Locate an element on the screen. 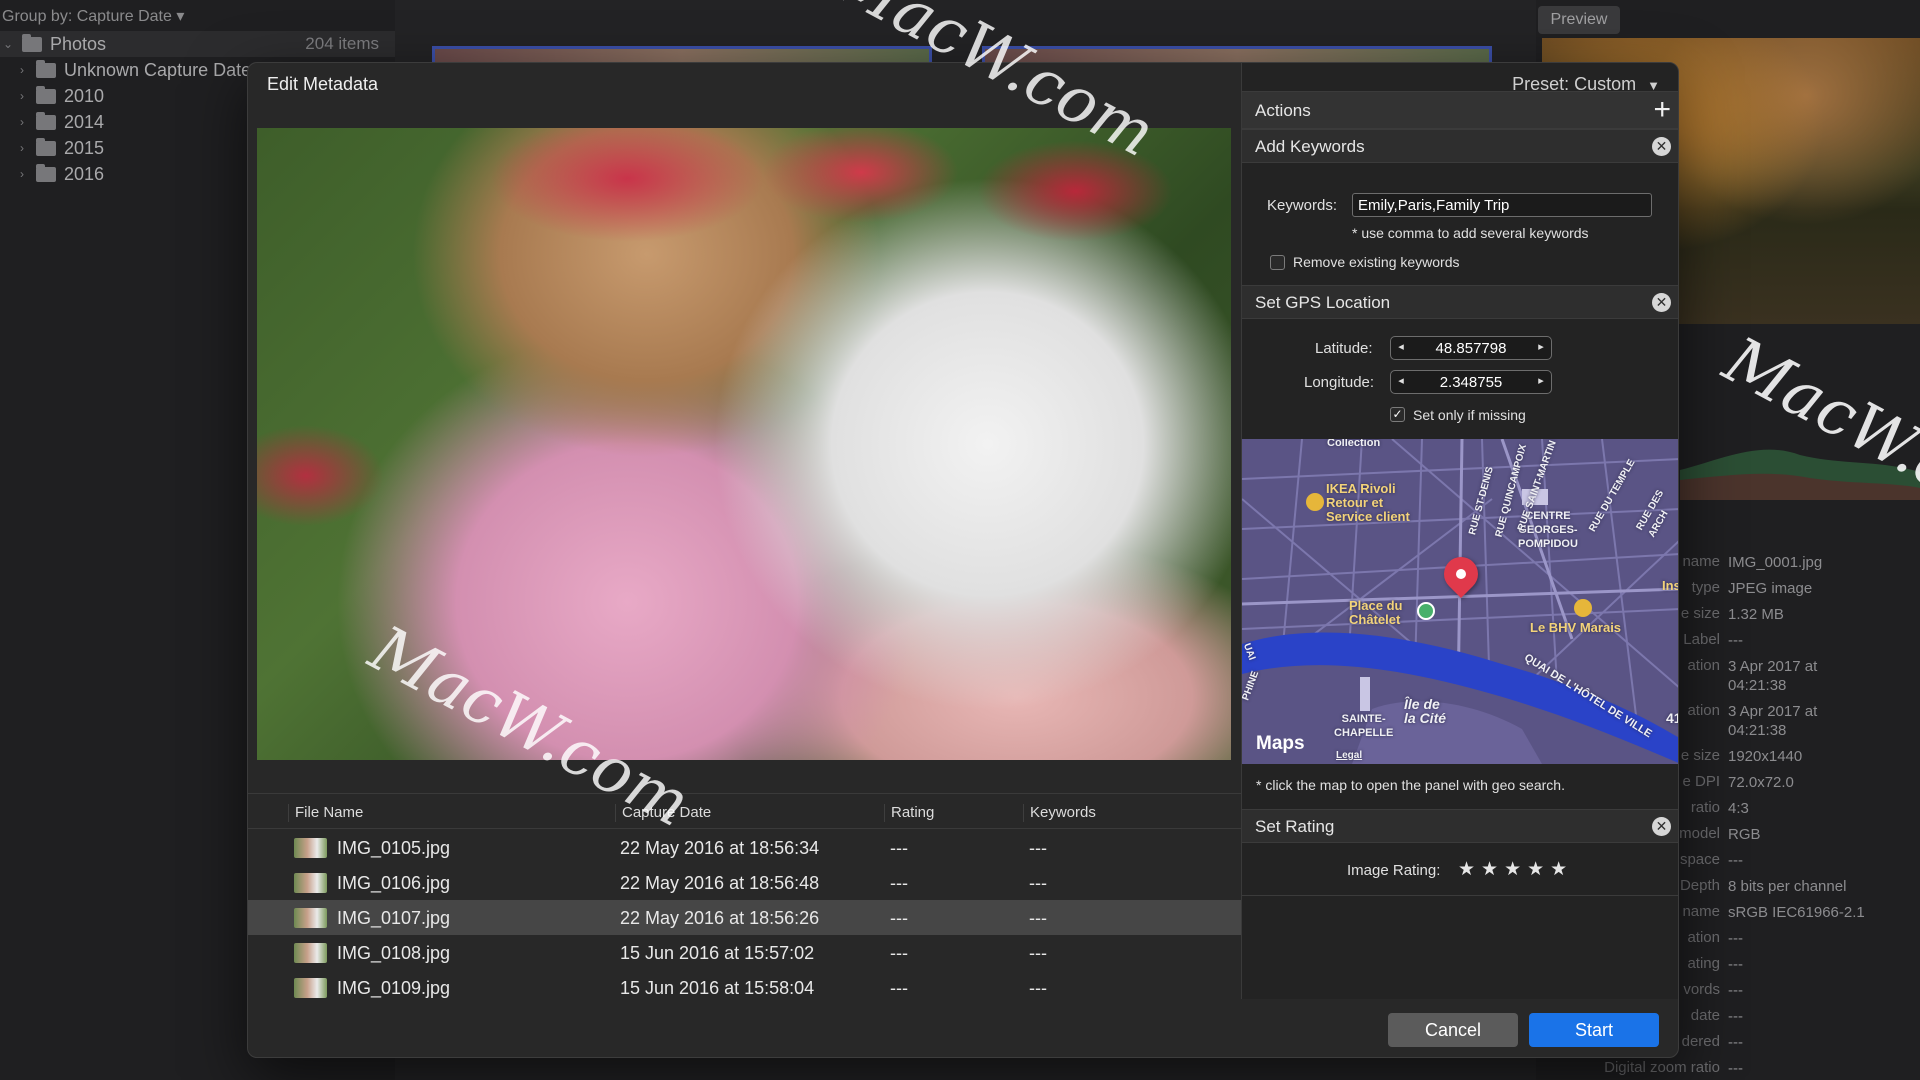 This screenshot has width=1920, height=1080. info-value: JPEG image is located at coordinates (1770, 588).